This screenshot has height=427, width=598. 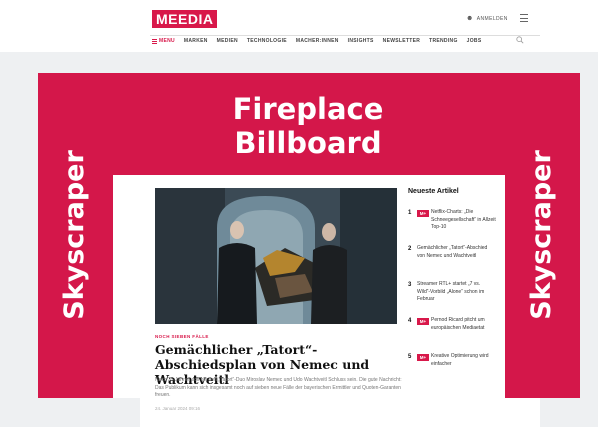 What do you see at coordinates (520, 40) in the screenshot?
I see `search-icon` at bounding box center [520, 40].